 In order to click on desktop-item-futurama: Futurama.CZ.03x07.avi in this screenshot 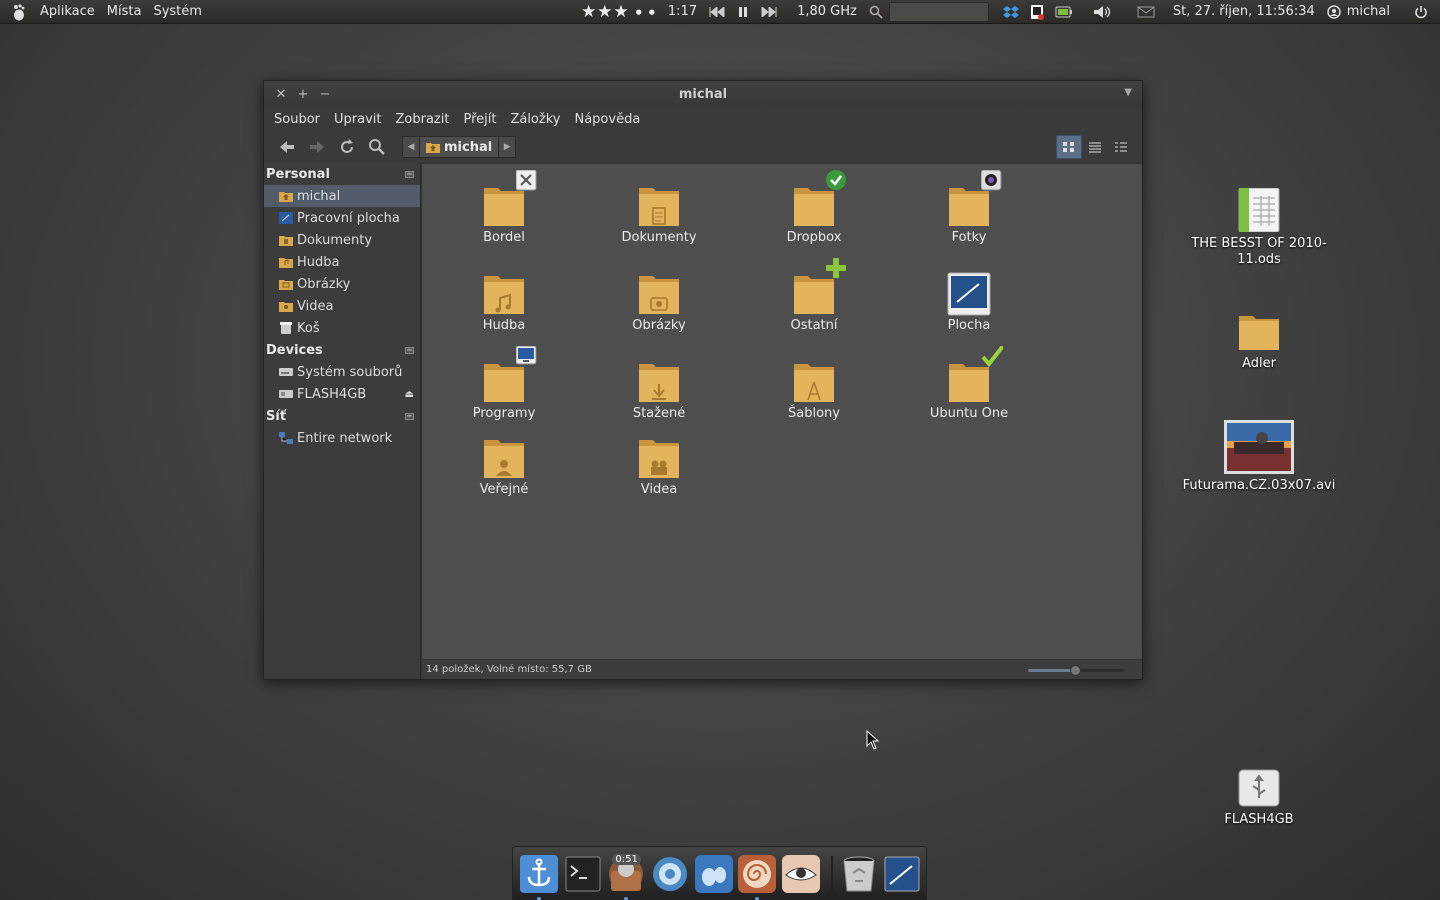, I will do `click(1259, 457)`.